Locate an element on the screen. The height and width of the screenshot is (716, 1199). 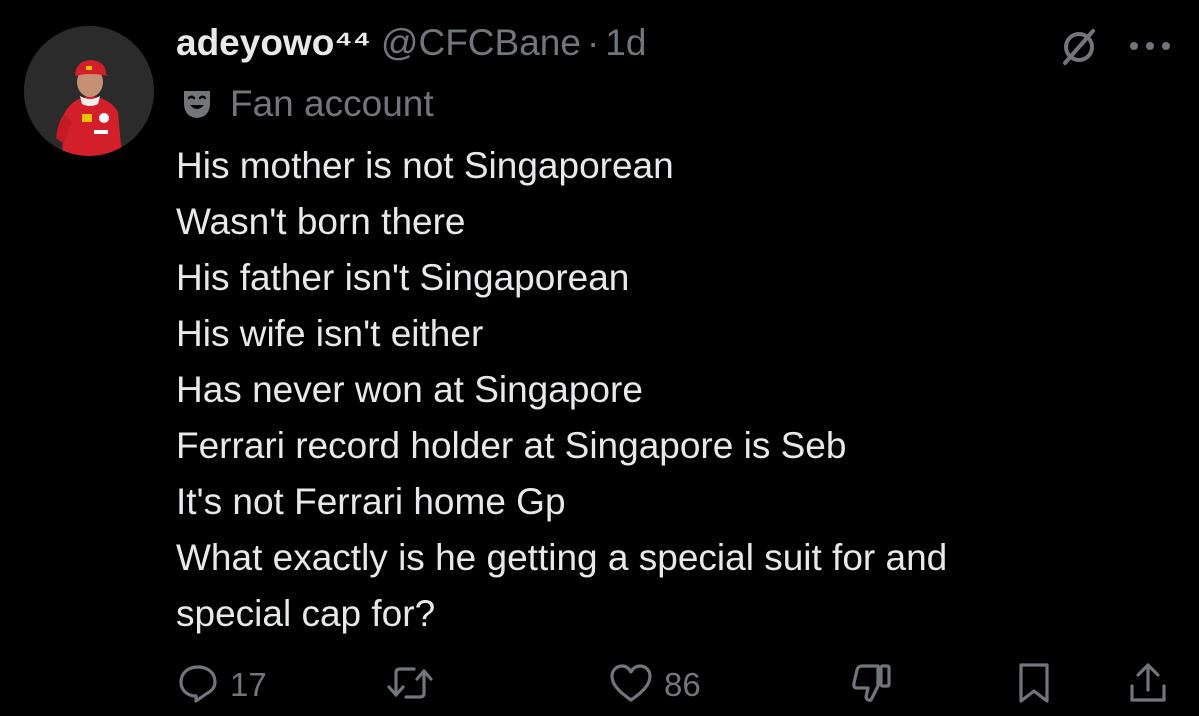
reply-icon is located at coordinates (198, 685).